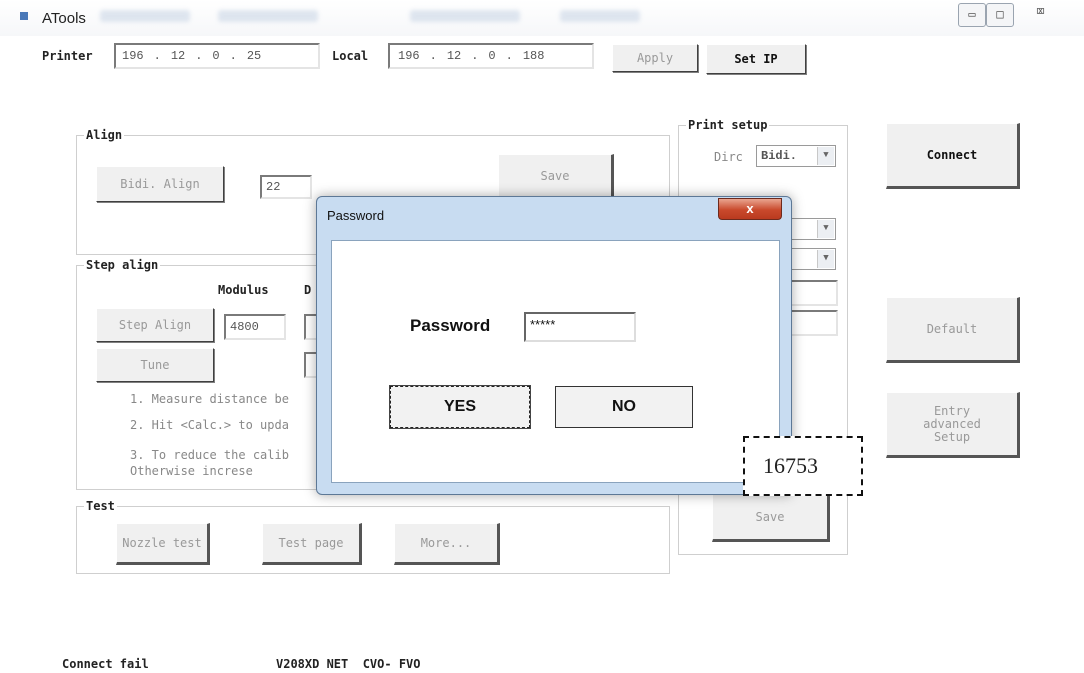  What do you see at coordinates (254, 56) in the screenshot?
I see `printer-ip-octet-4: 25` at bounding box center [254, 56].